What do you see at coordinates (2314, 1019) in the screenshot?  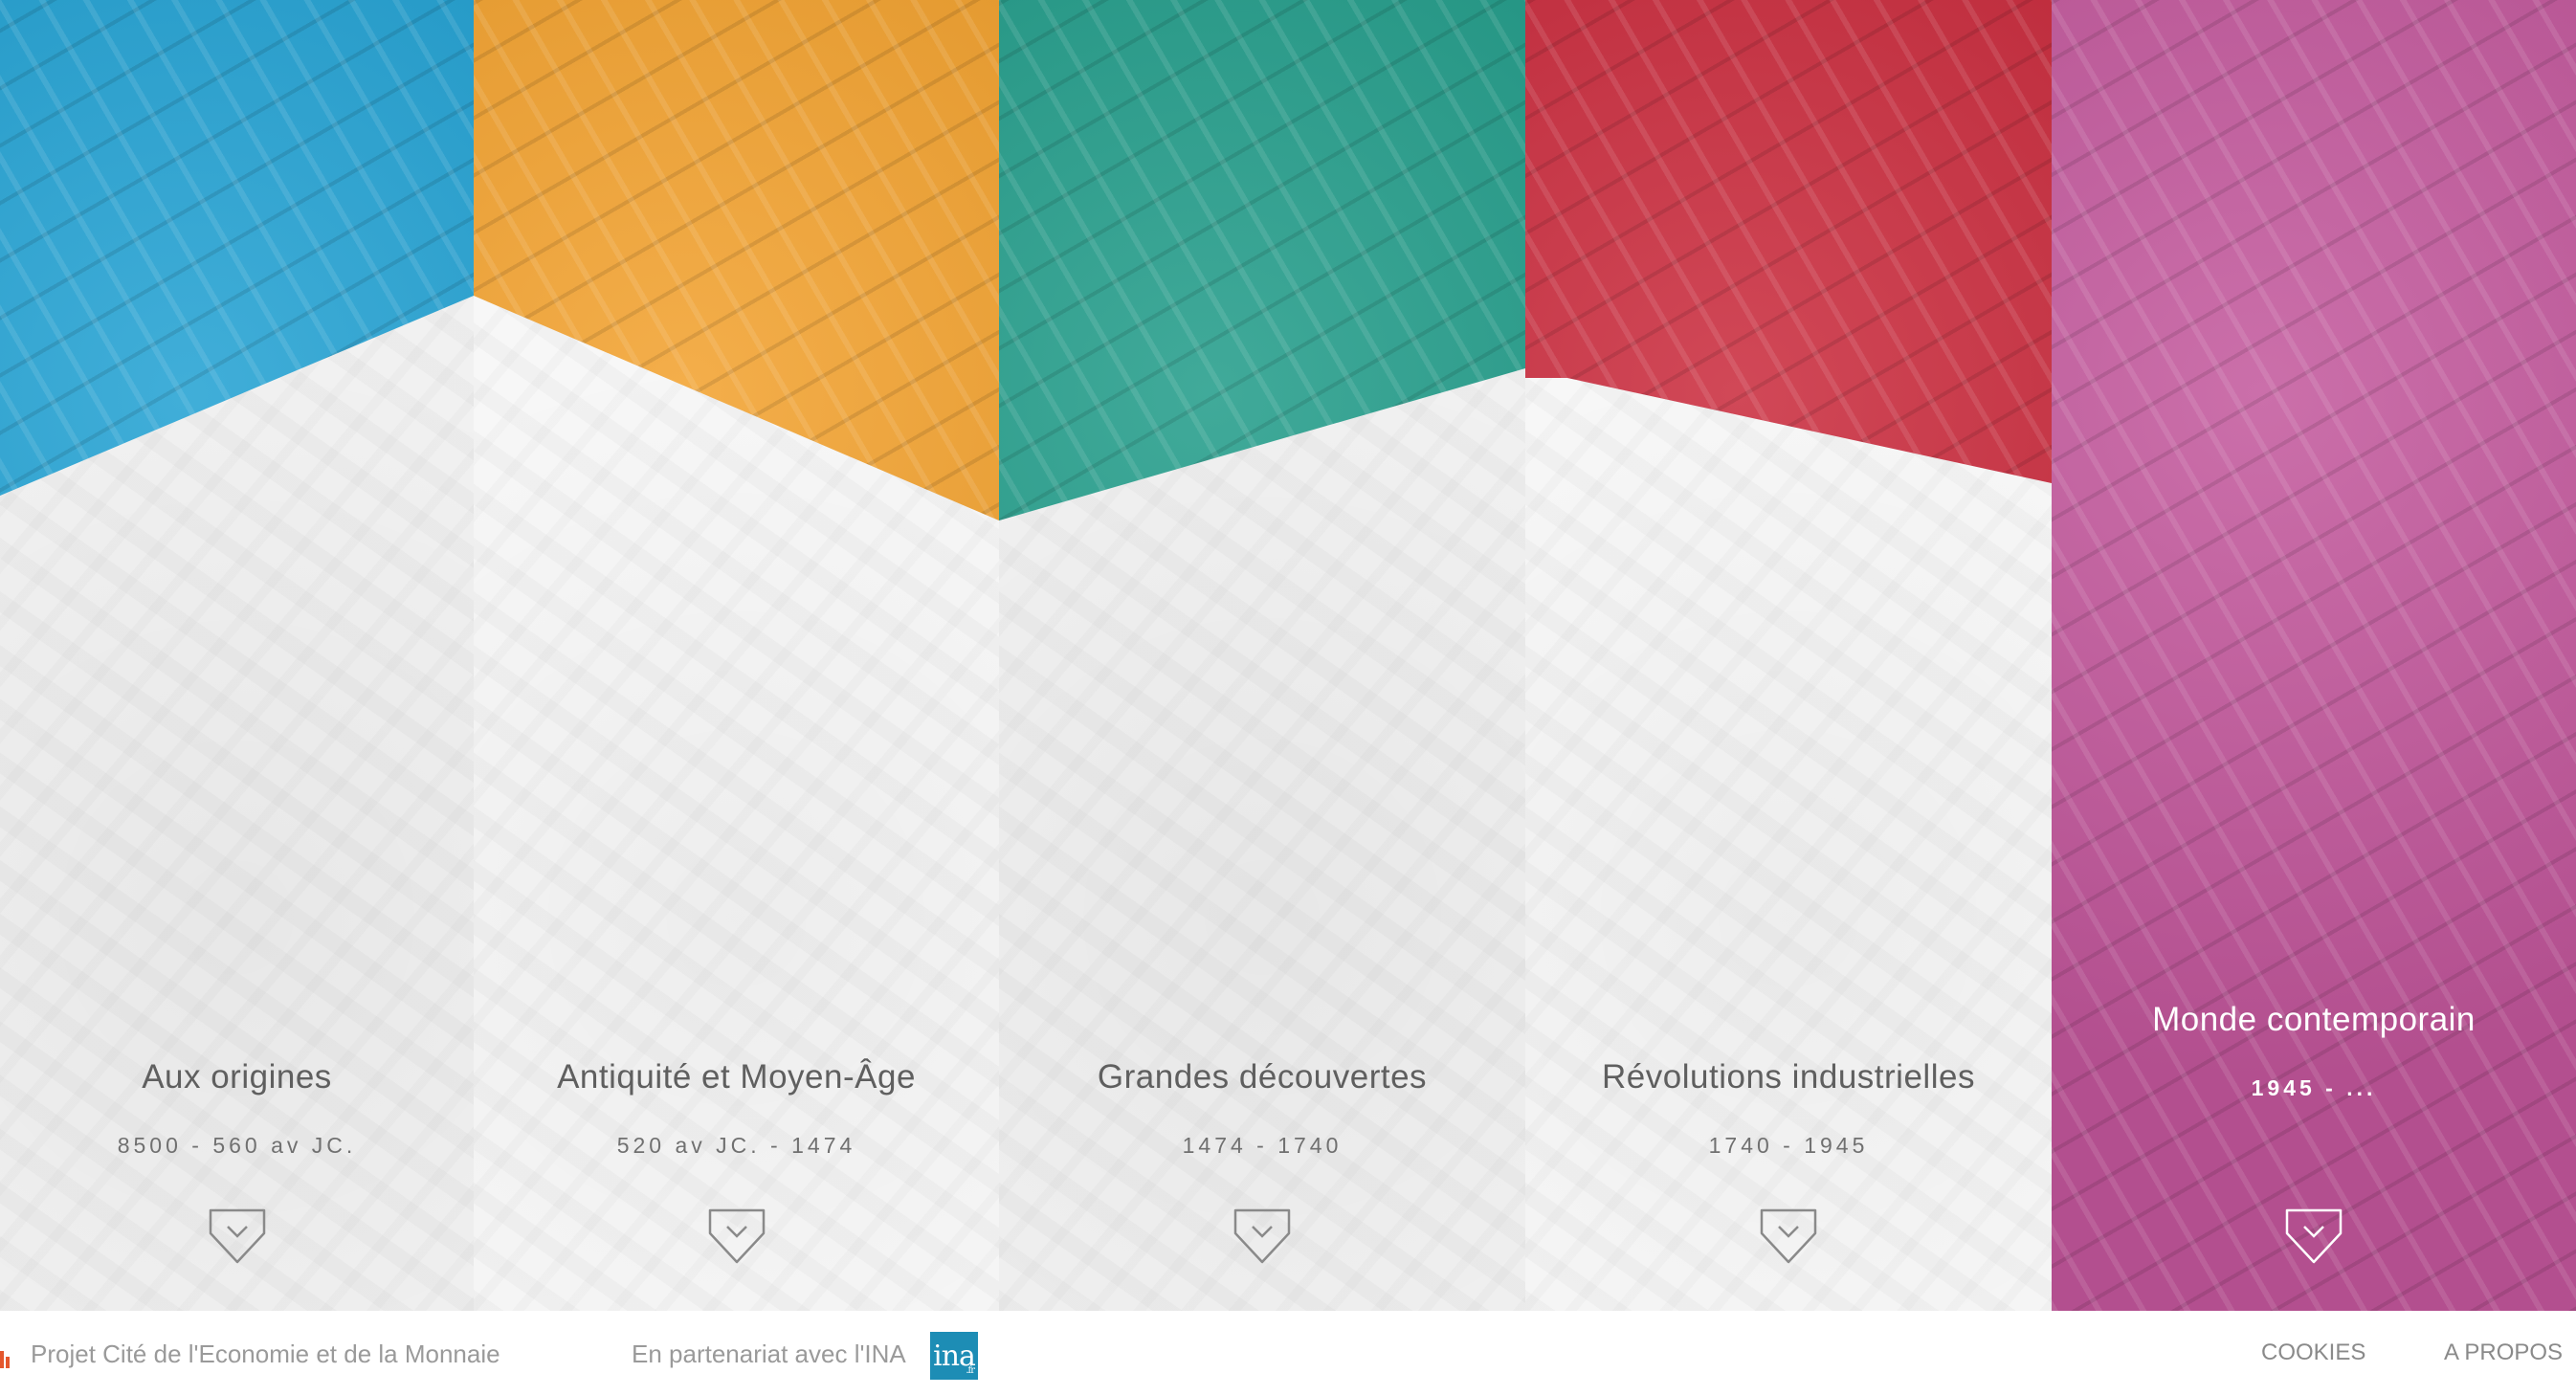 I see `period-title: Monde contemporain` at bounding box center [2314, 1019].